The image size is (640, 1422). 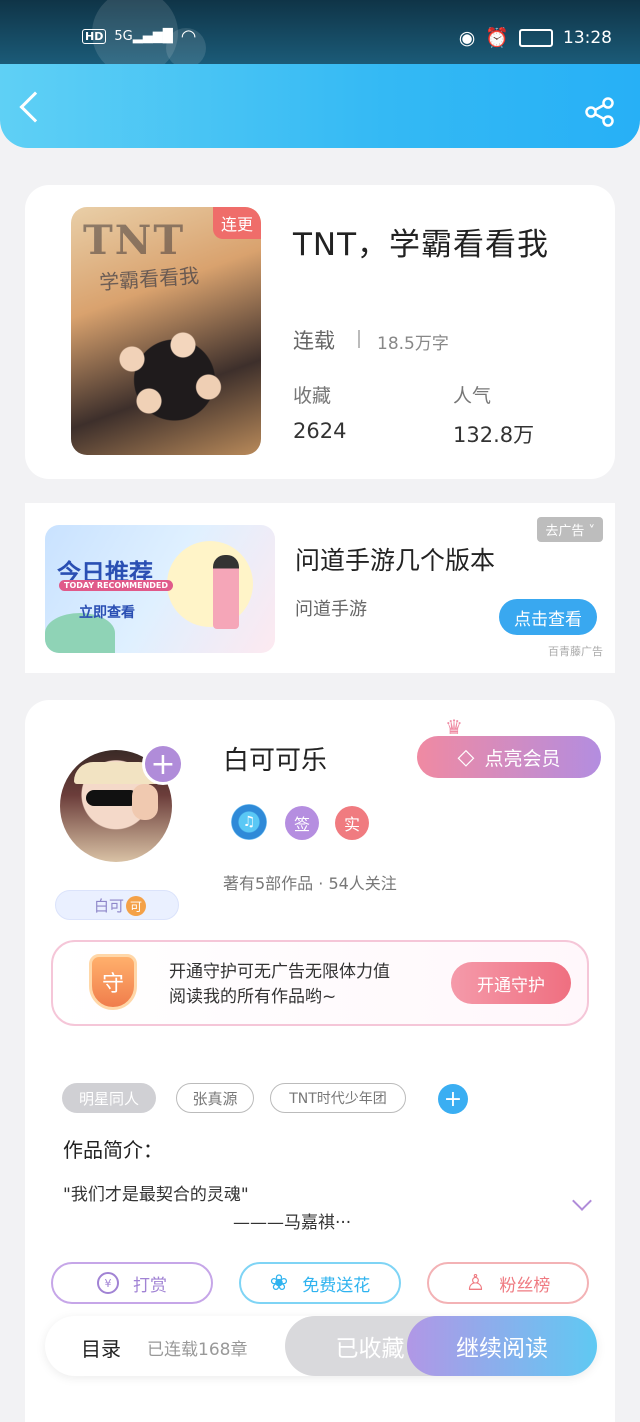 I want to click on follow-plus-icon: +, so click(x=163, y=764).